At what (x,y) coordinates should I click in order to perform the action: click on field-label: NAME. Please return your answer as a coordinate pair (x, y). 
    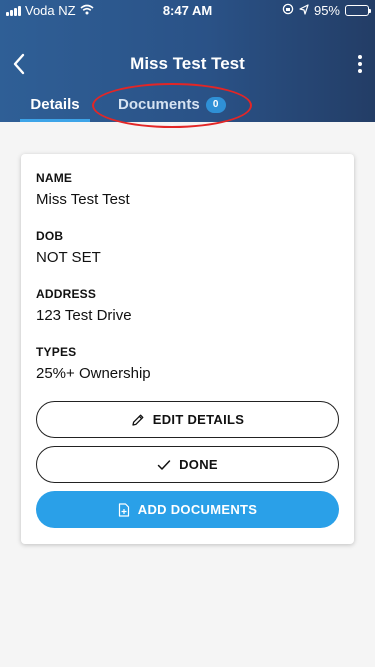
    Looking at the image, I should click on (54, 178).